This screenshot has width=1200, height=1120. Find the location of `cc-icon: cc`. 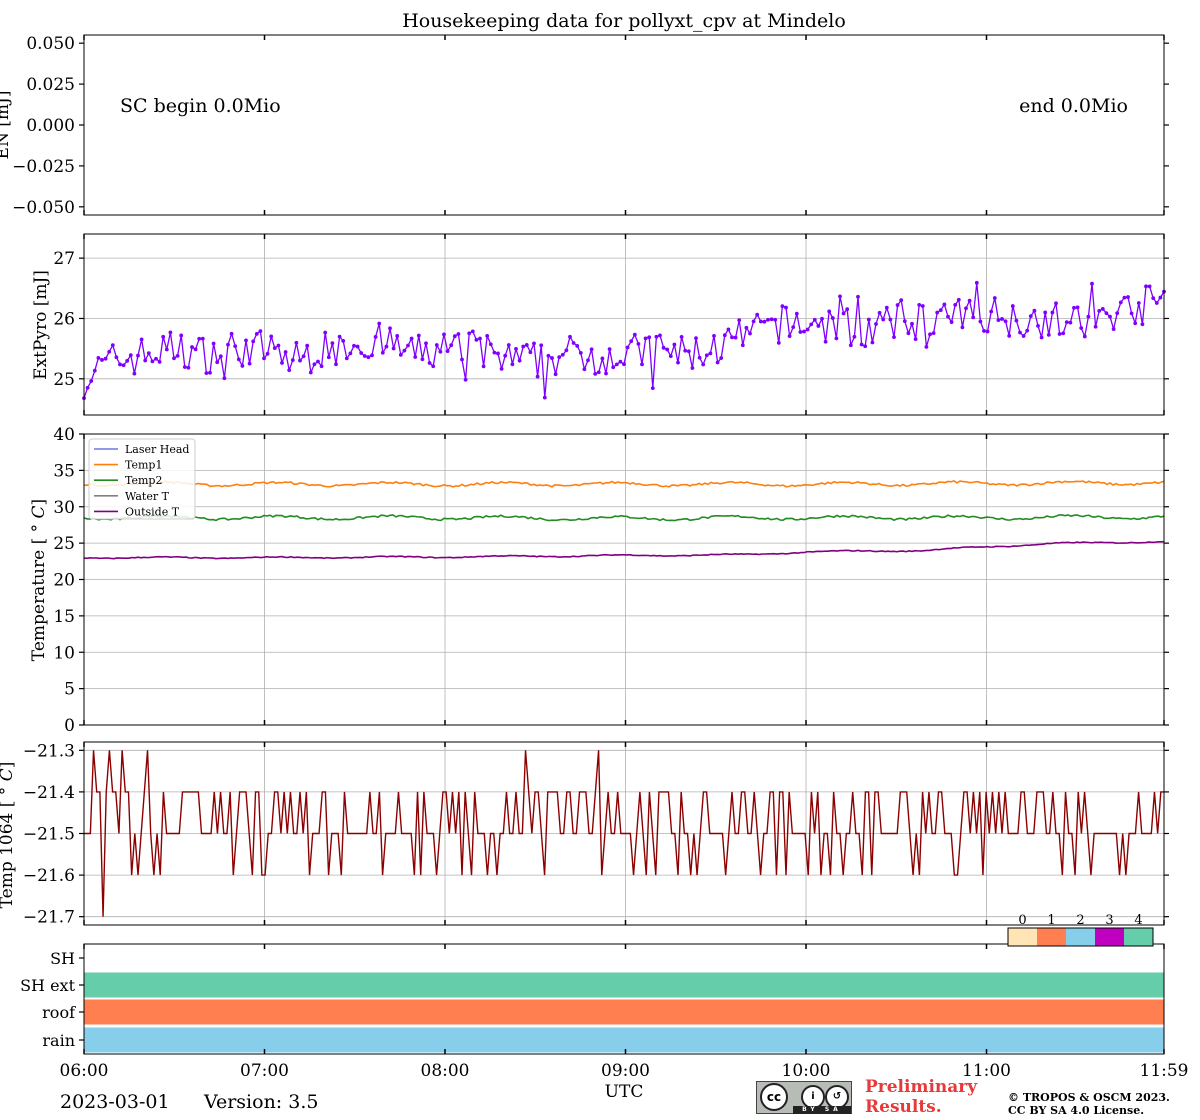

cc-icon: cc is located at coordinates (774, 1097).